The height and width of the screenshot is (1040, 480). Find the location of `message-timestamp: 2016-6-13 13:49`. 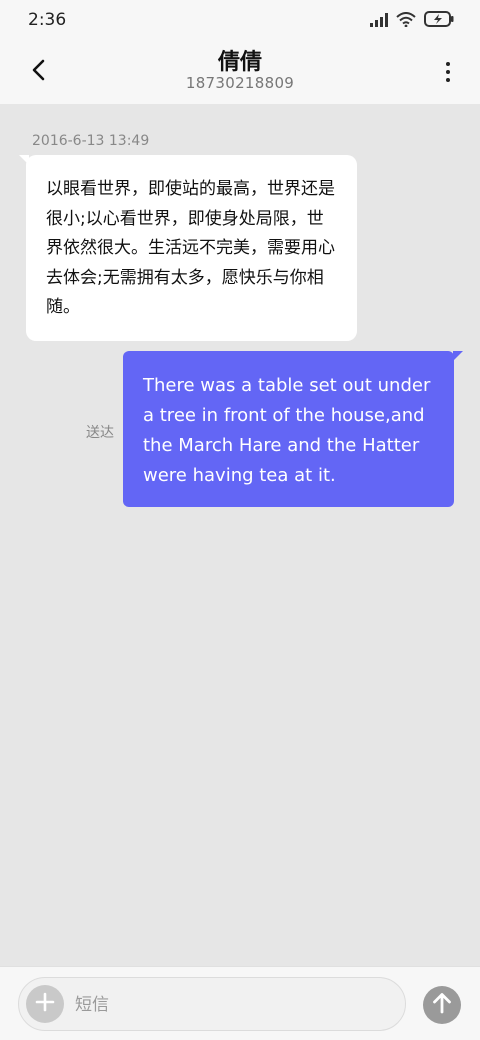

message-timestamp: 2016-6-13 13:49 is located at coordinates (91, 141).